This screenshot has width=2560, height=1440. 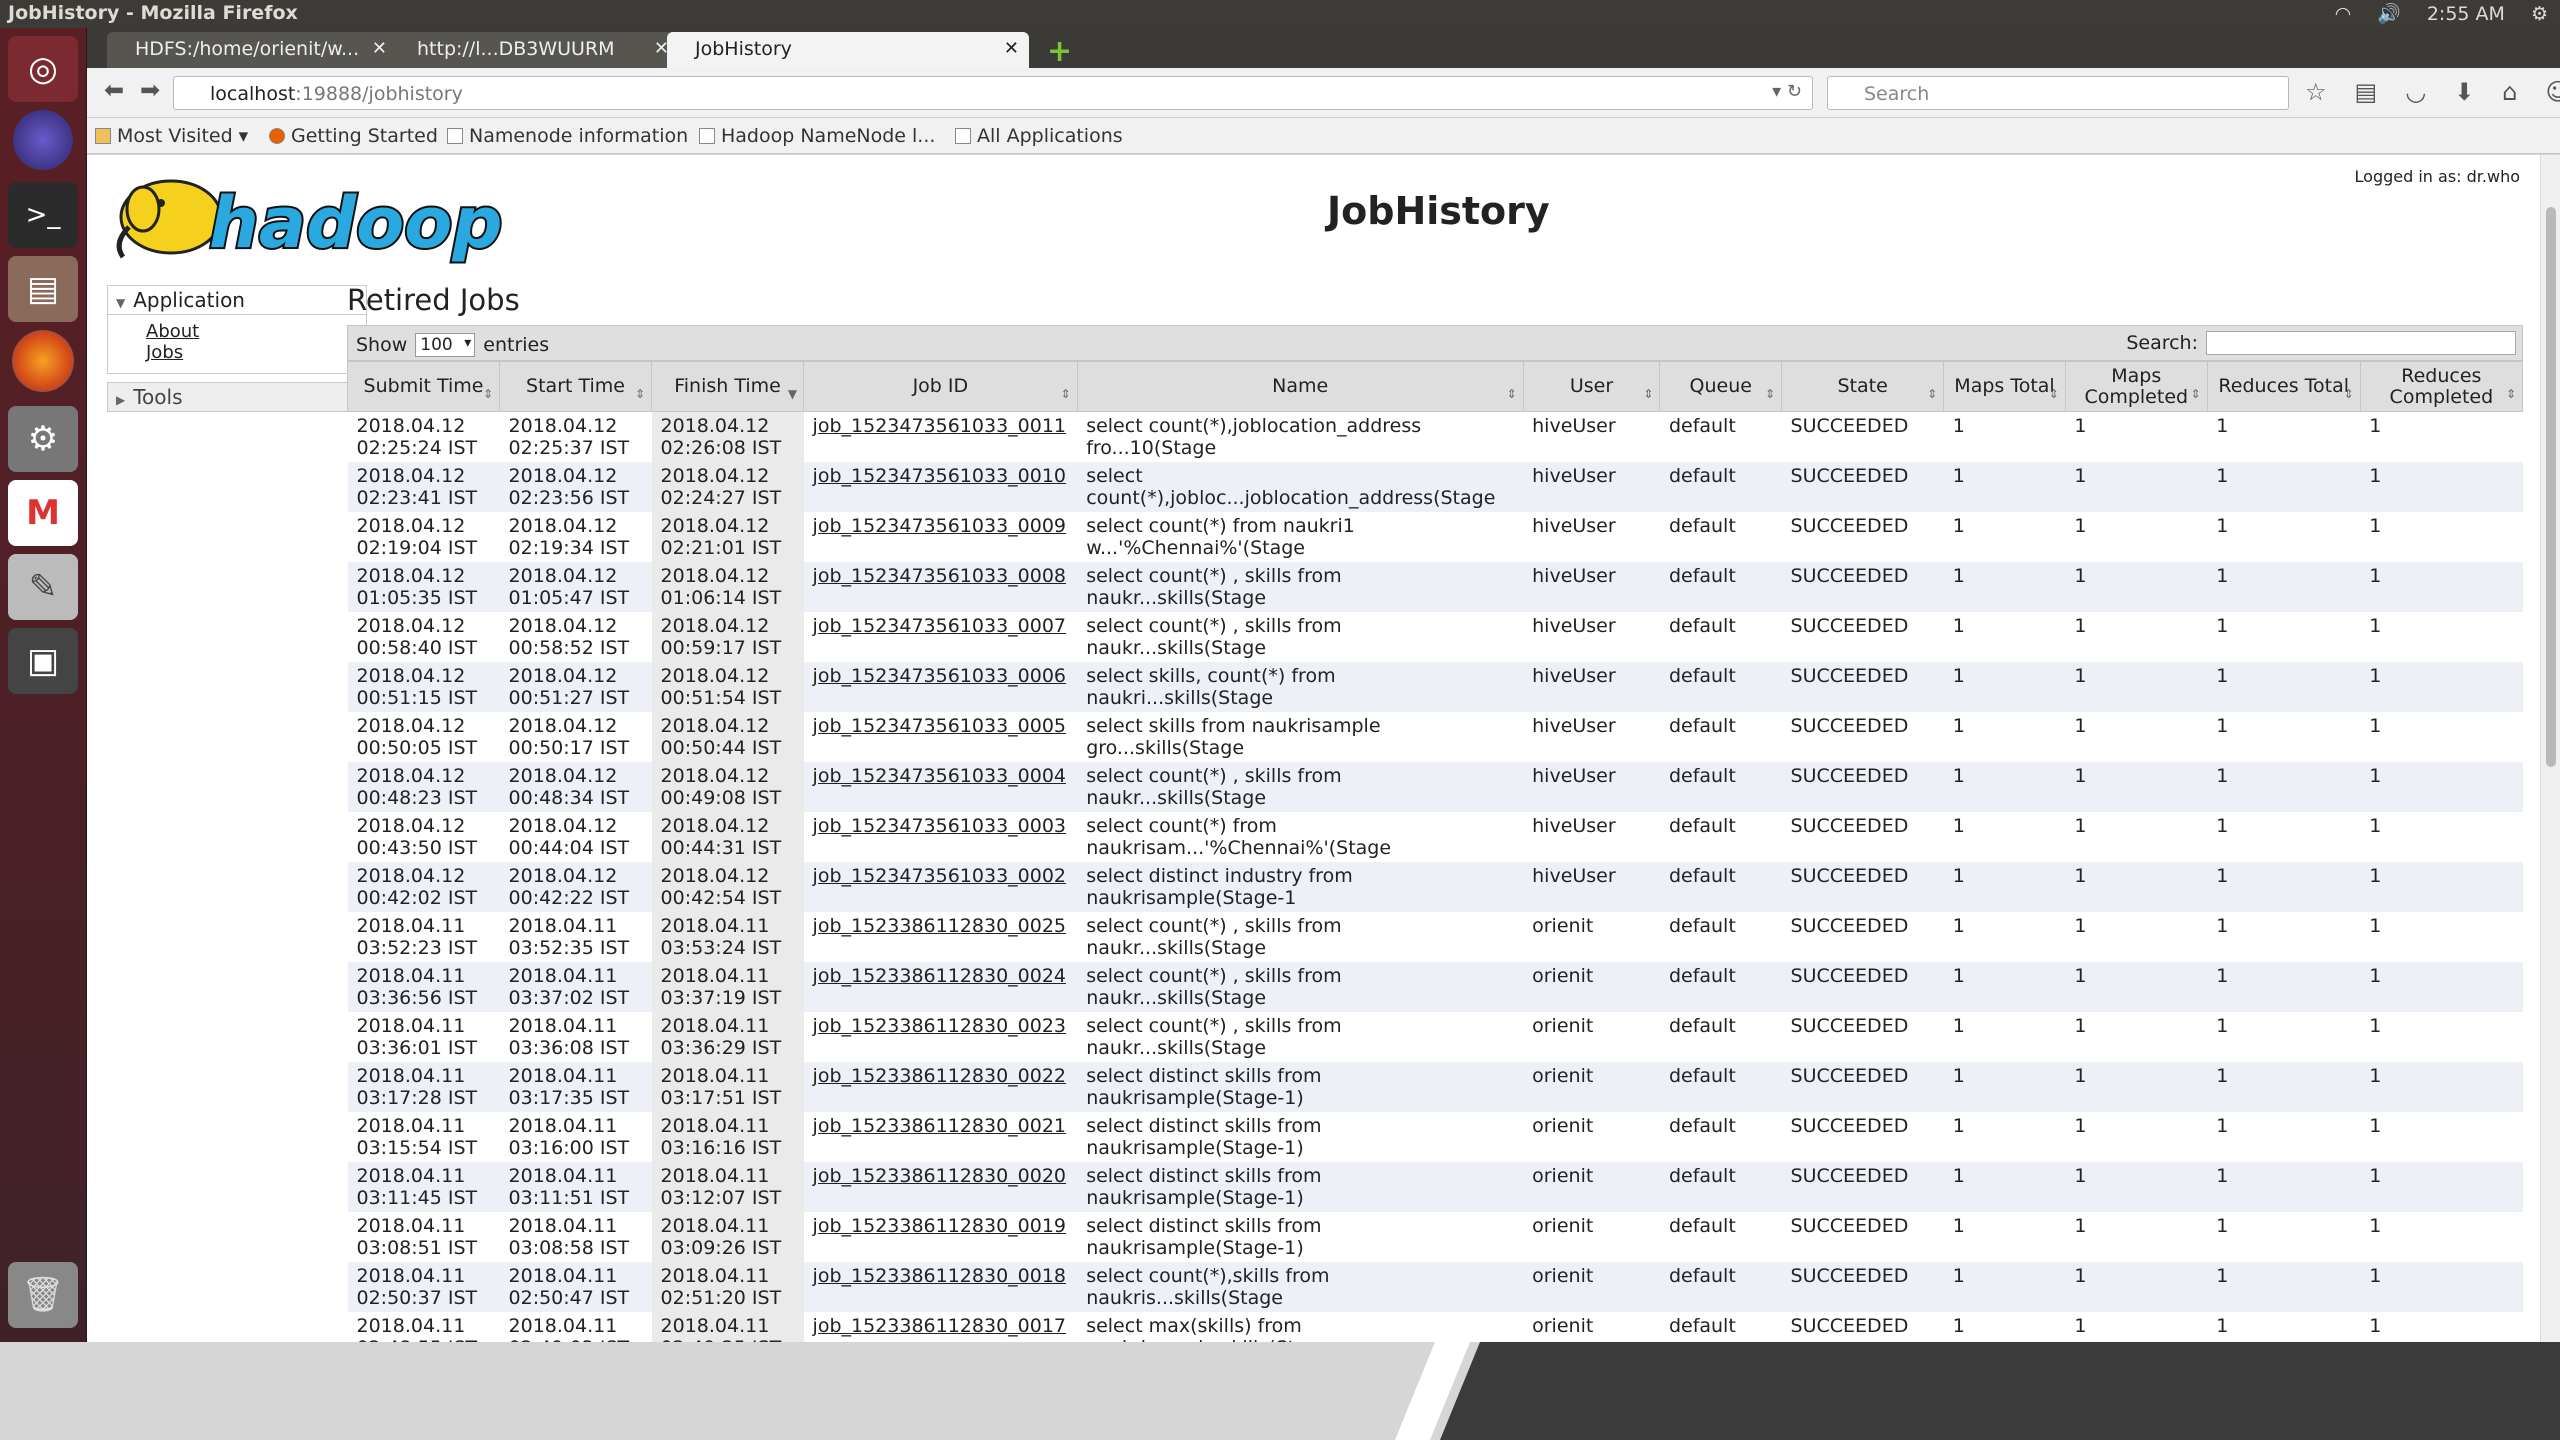 What do you see at coordinates (940, 386) in the screenshot?
I see `column-header: Job ID ⇕` at bounding box center [940, 386].